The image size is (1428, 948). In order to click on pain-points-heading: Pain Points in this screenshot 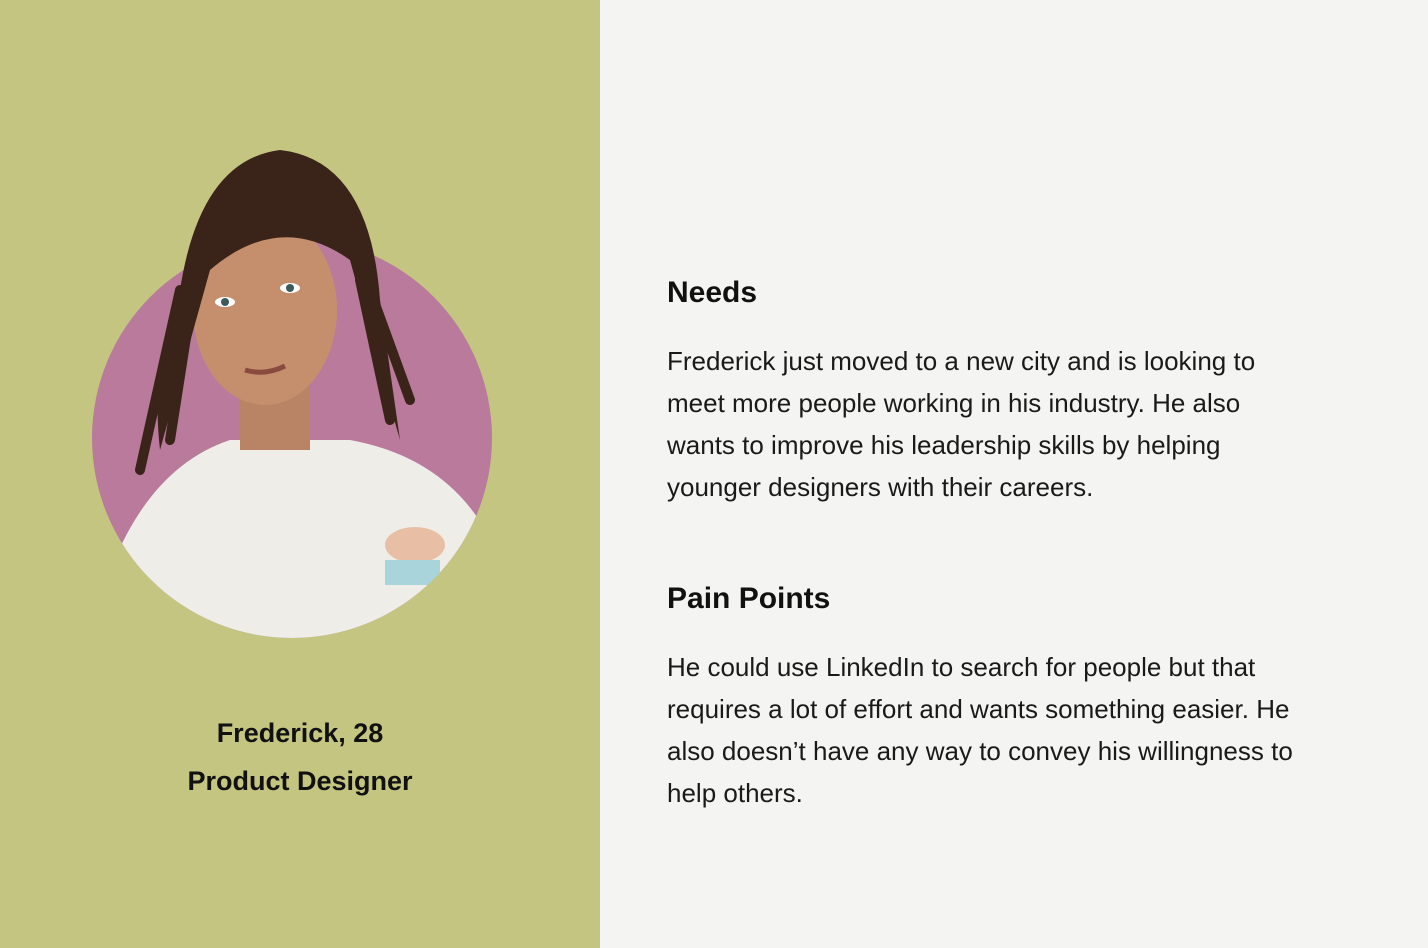, I will do `click(749, 598)`.